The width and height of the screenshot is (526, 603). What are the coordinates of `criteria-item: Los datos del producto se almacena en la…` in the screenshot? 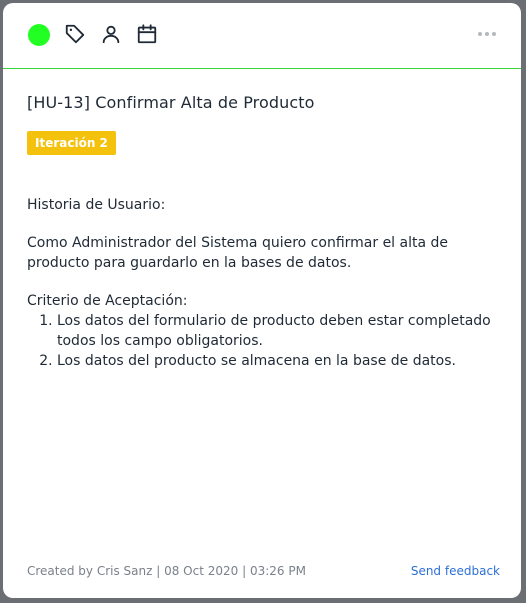 It's located at (280, 361).